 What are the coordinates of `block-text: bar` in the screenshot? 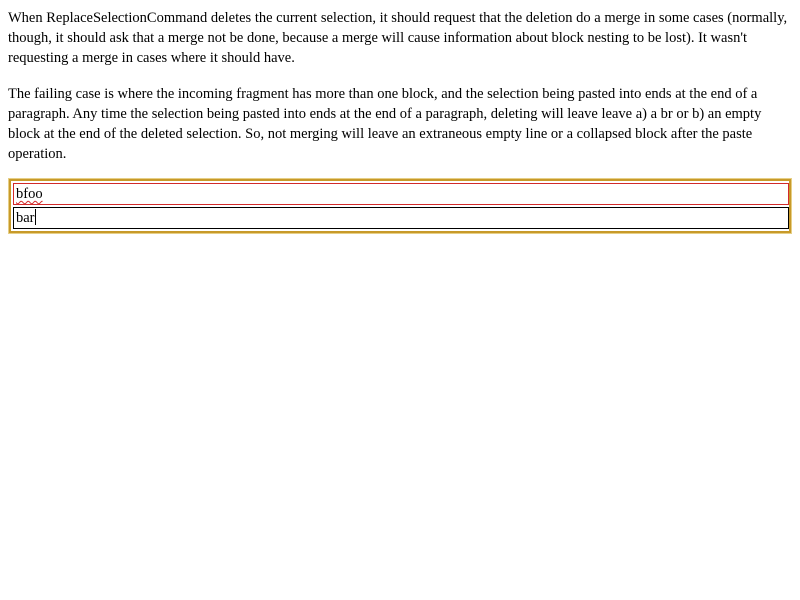 It's located at (25, 218).